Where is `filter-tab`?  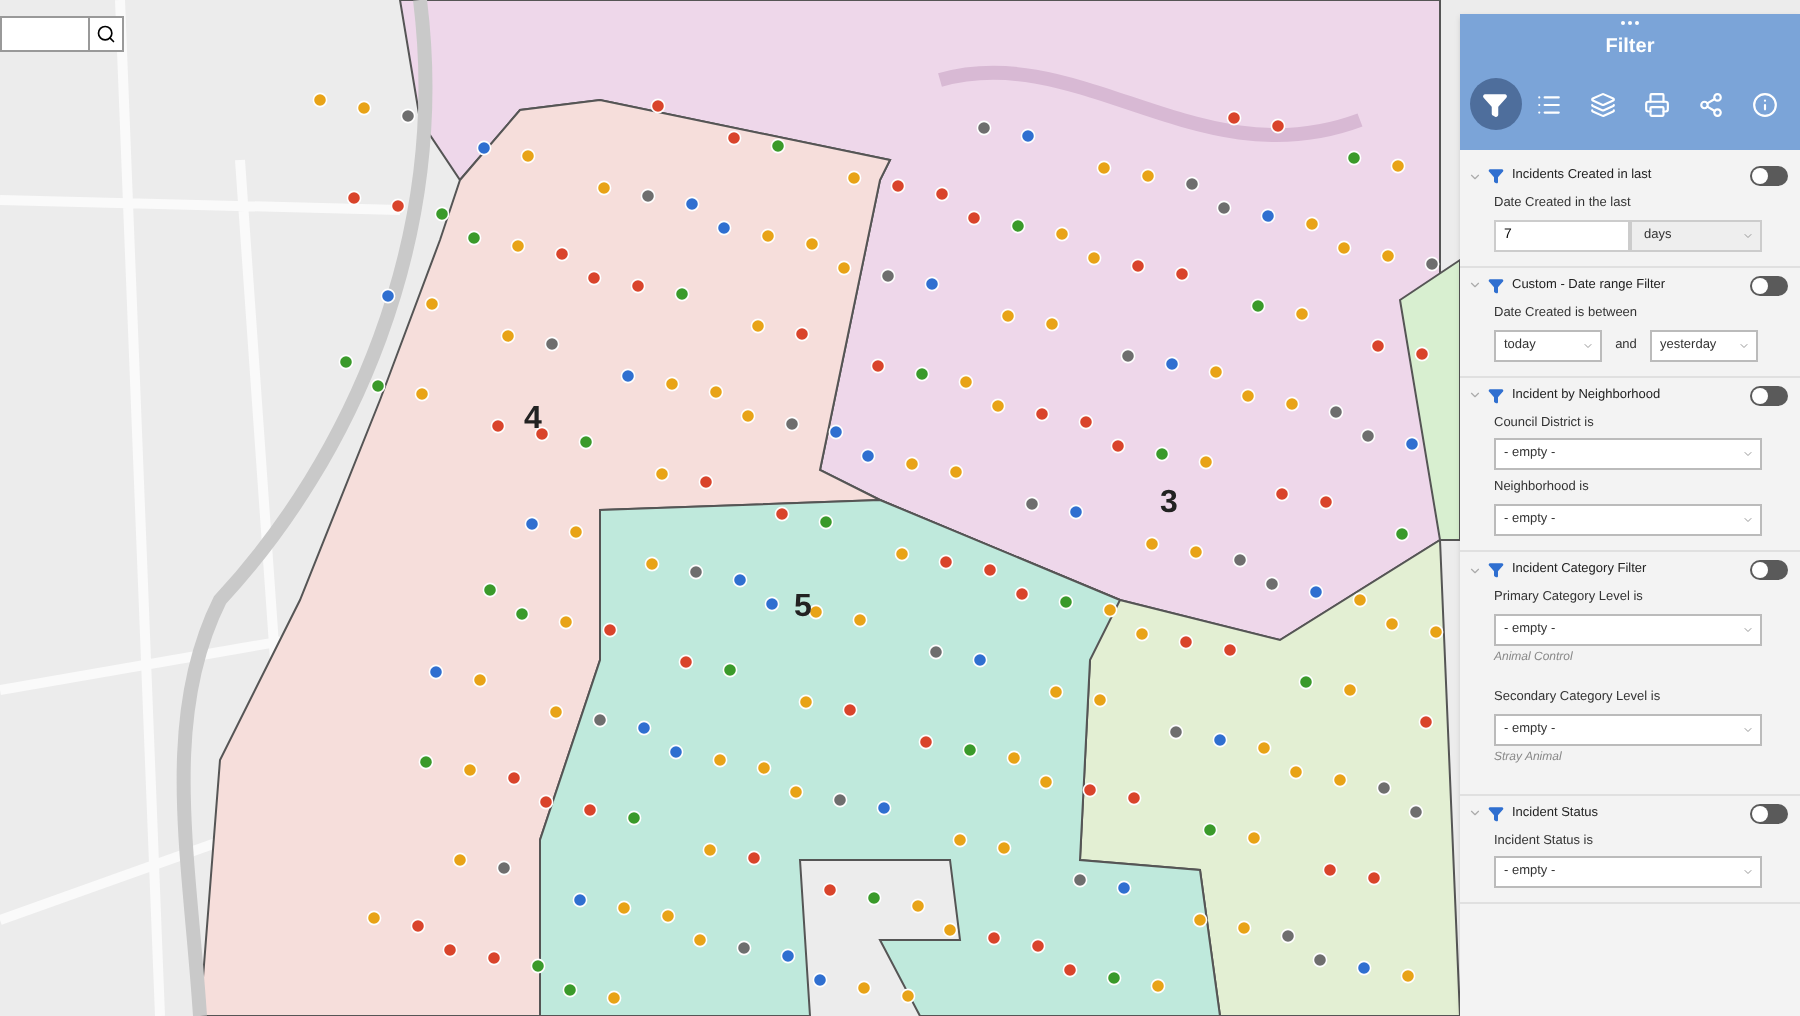 filter-tab is located at coordinates (1495, 104).